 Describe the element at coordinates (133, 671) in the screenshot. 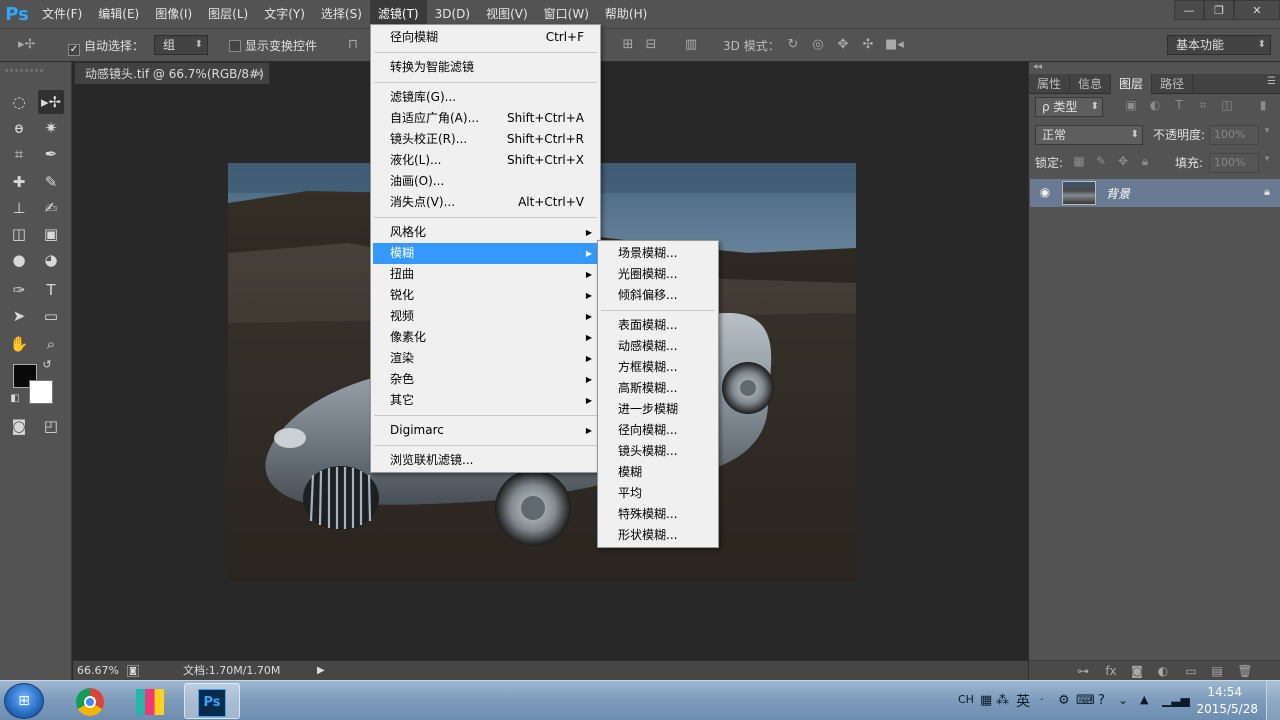

I see `proof-icon: ◙` at that location.